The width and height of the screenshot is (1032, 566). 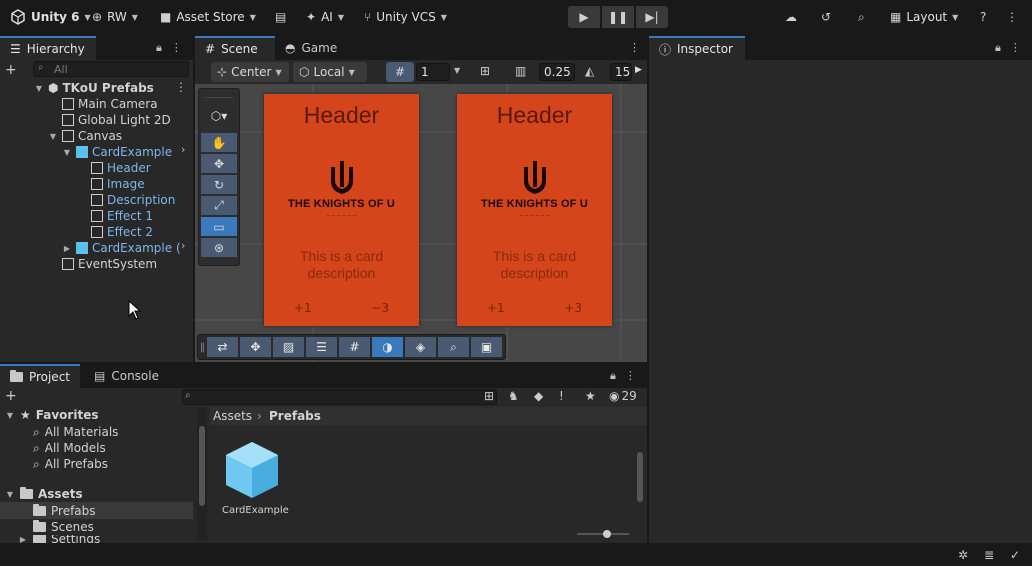 What do you see at coordinates (520, 71) in the screenshot?
I see `increment-snap-icon: ▥` at bounding box center [520, 71].